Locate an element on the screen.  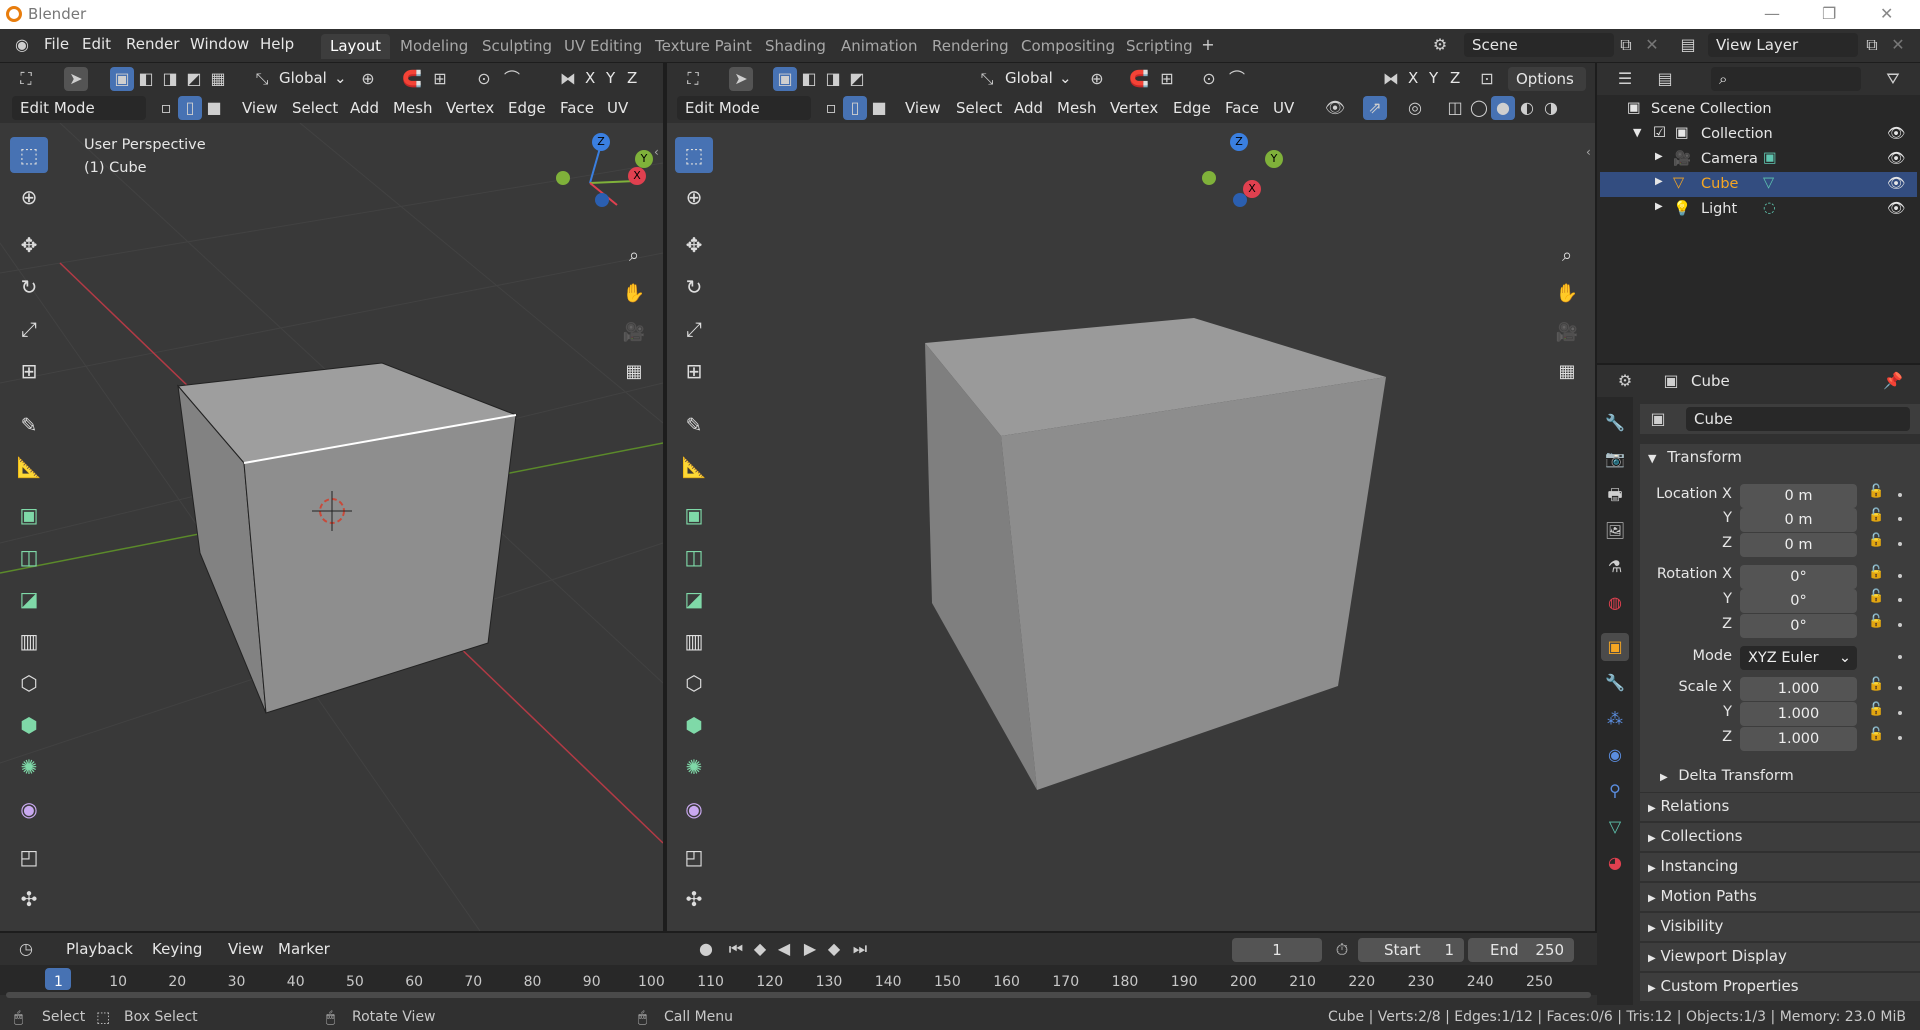
tool-poly-build-icon: ⬢ is located at coordinates (29, 725).